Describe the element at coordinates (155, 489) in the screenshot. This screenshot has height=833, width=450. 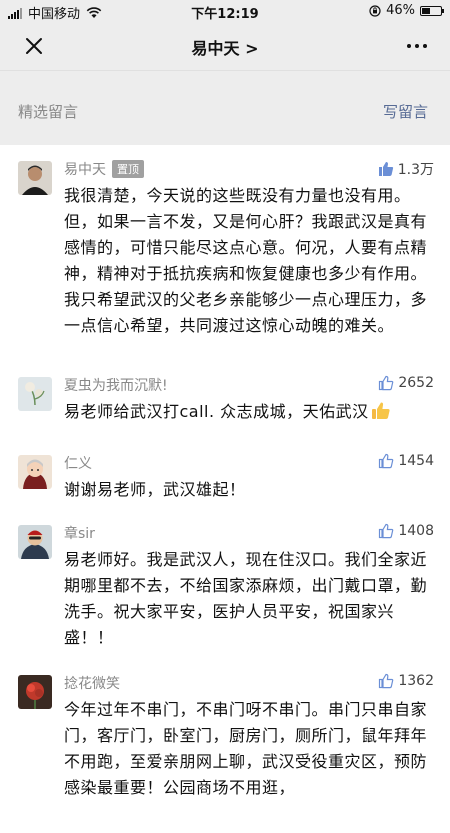
I see `comment-text: 谢谢易老师，武汉雄起！` at that location.